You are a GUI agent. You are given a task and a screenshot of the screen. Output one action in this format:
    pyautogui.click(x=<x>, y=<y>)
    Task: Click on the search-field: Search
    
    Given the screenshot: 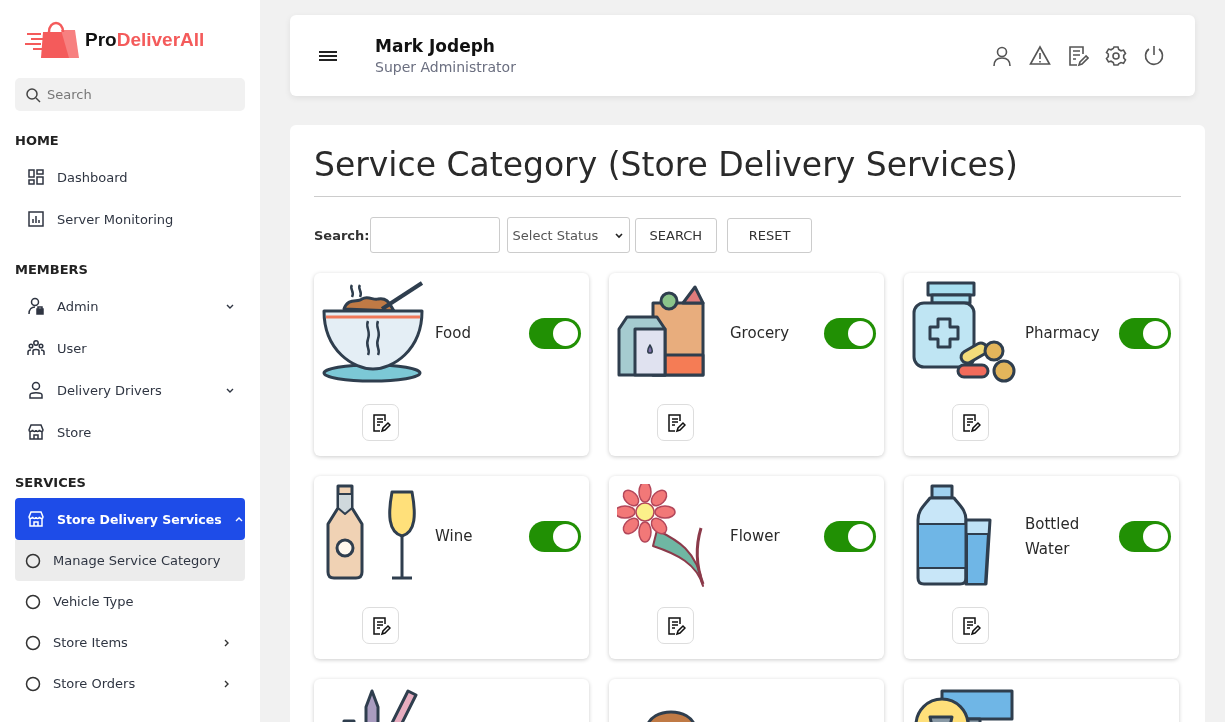 What is the action you would take?
    pyautogui.click(x=130, y=94)
    